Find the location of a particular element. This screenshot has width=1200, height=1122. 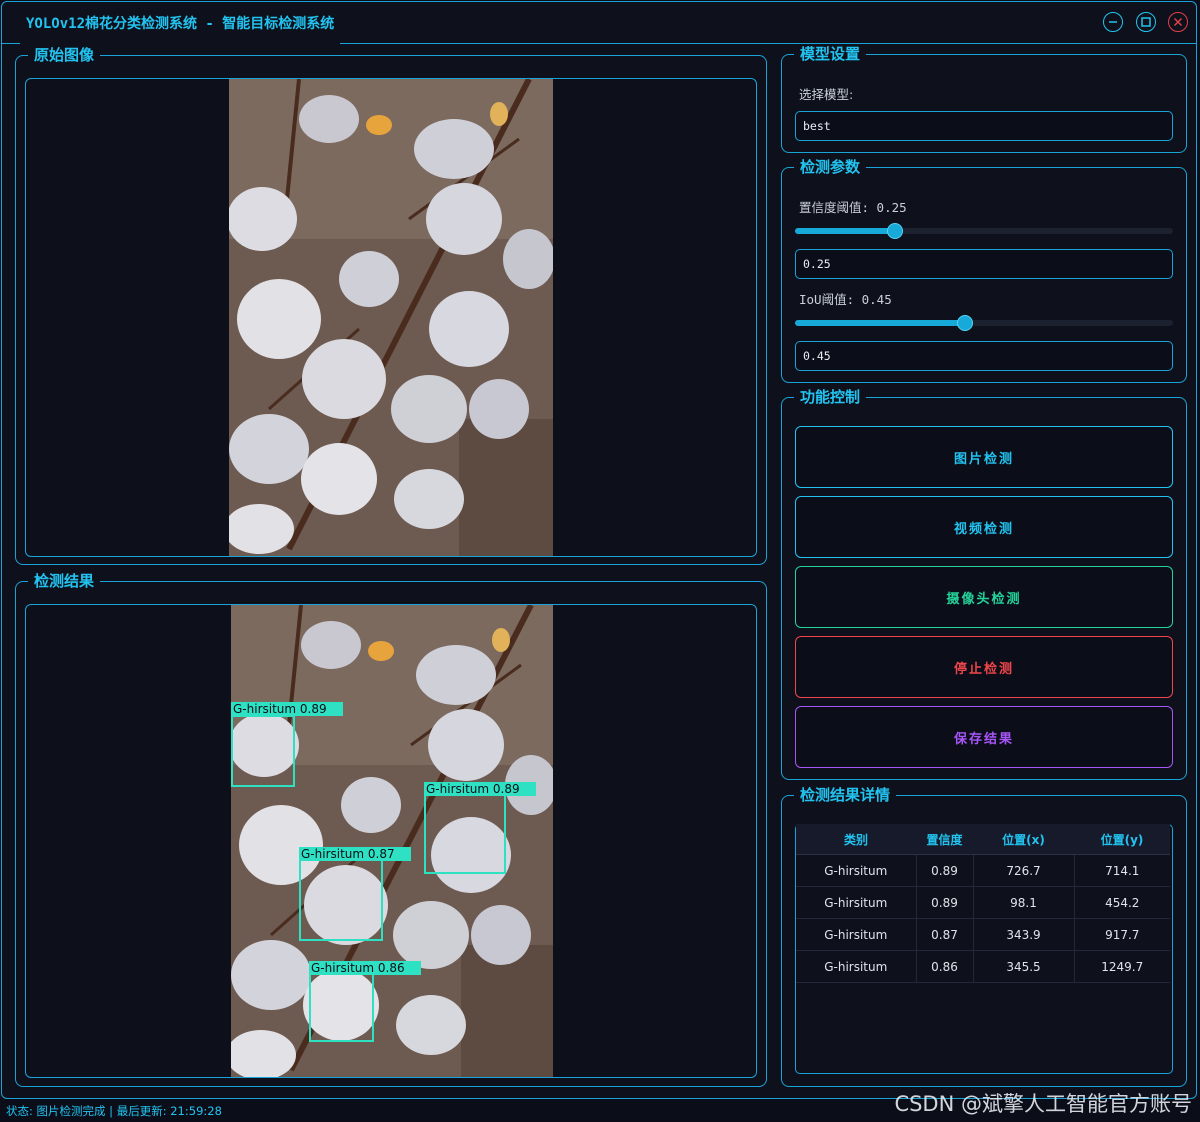

function-controls-panel: 功能控制 图片检测 视频检测 摄像头检测 停止检测 保存结果 is located at coordinates (984, 584).